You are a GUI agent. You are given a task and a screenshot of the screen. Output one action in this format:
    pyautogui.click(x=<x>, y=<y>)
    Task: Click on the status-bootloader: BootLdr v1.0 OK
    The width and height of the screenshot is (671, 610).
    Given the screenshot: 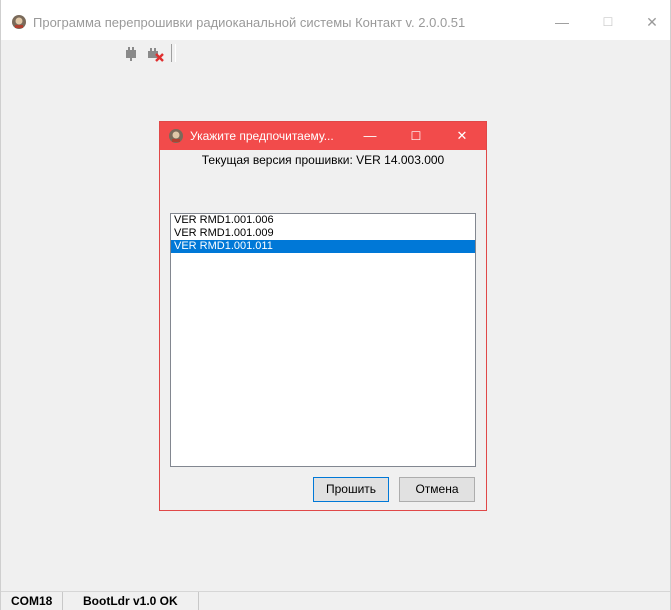 What is the action you would take?
    pyautogui.click(x=131, y=601)
    